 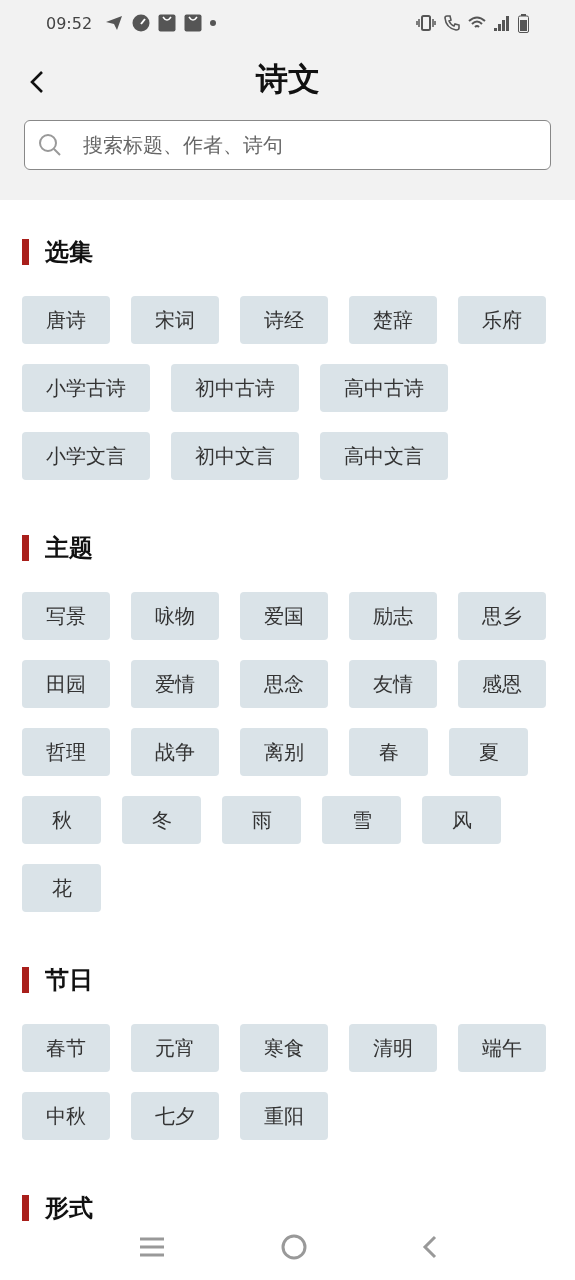 What do you see at coordinates (388, 752) in the screenshot?
I see `tag-chip: 春` at bounding box center [388, 752].